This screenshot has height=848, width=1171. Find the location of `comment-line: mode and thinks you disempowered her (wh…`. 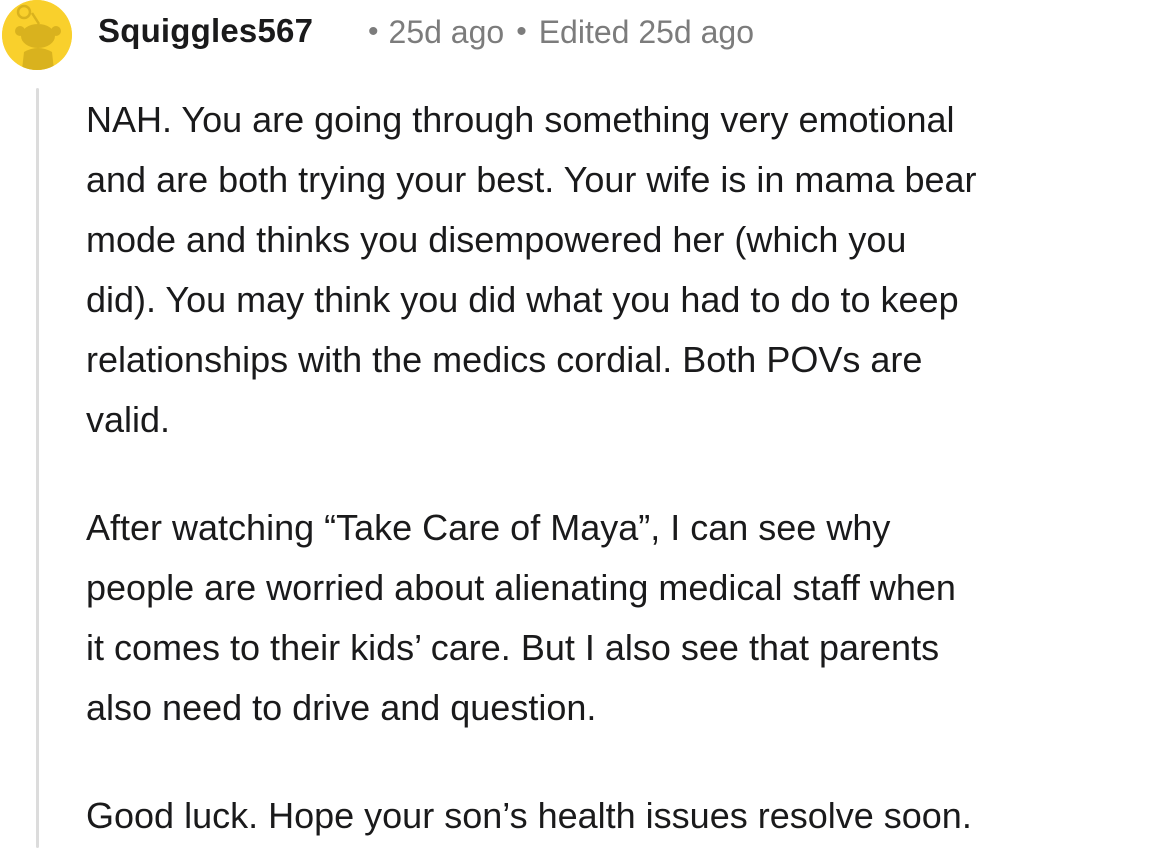

comment-line: mode and thinks you disempowered her (wh… is located at coordinates (496, 239).